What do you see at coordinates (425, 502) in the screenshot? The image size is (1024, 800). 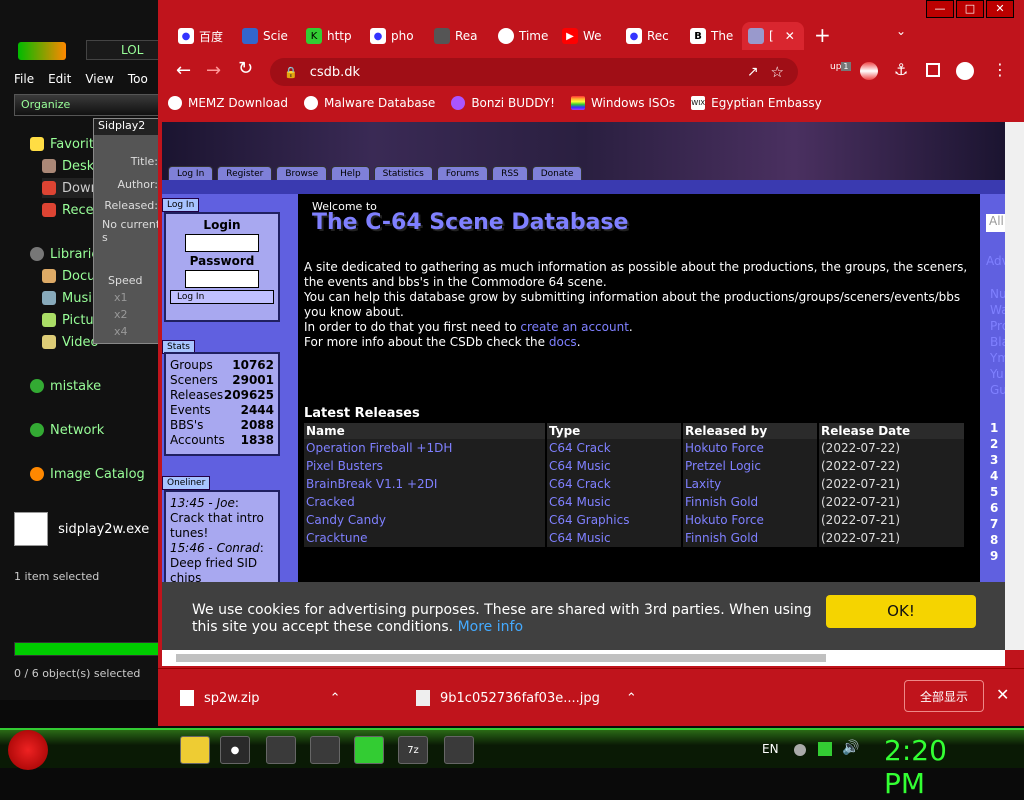 I see `release-name: Cracked` at bounding box center [425, 502].